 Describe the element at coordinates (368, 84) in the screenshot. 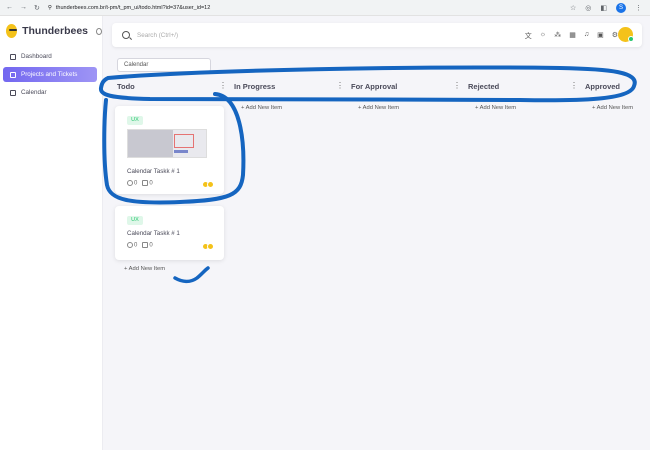

I see `annotation-header-outline` at that location.